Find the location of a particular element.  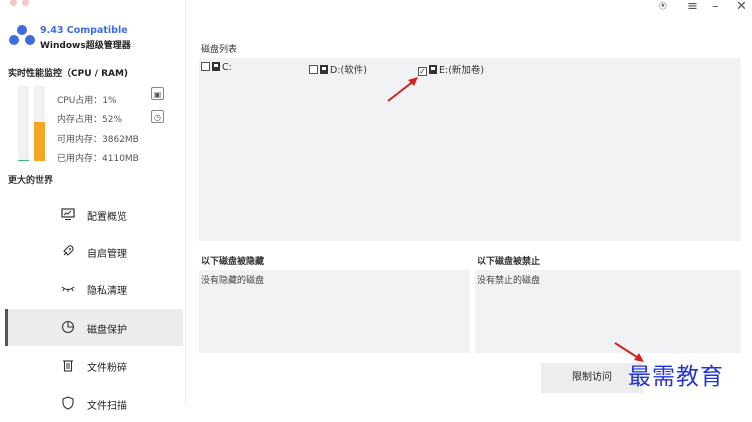

rocket-icon is located at coordinates (68, 250).